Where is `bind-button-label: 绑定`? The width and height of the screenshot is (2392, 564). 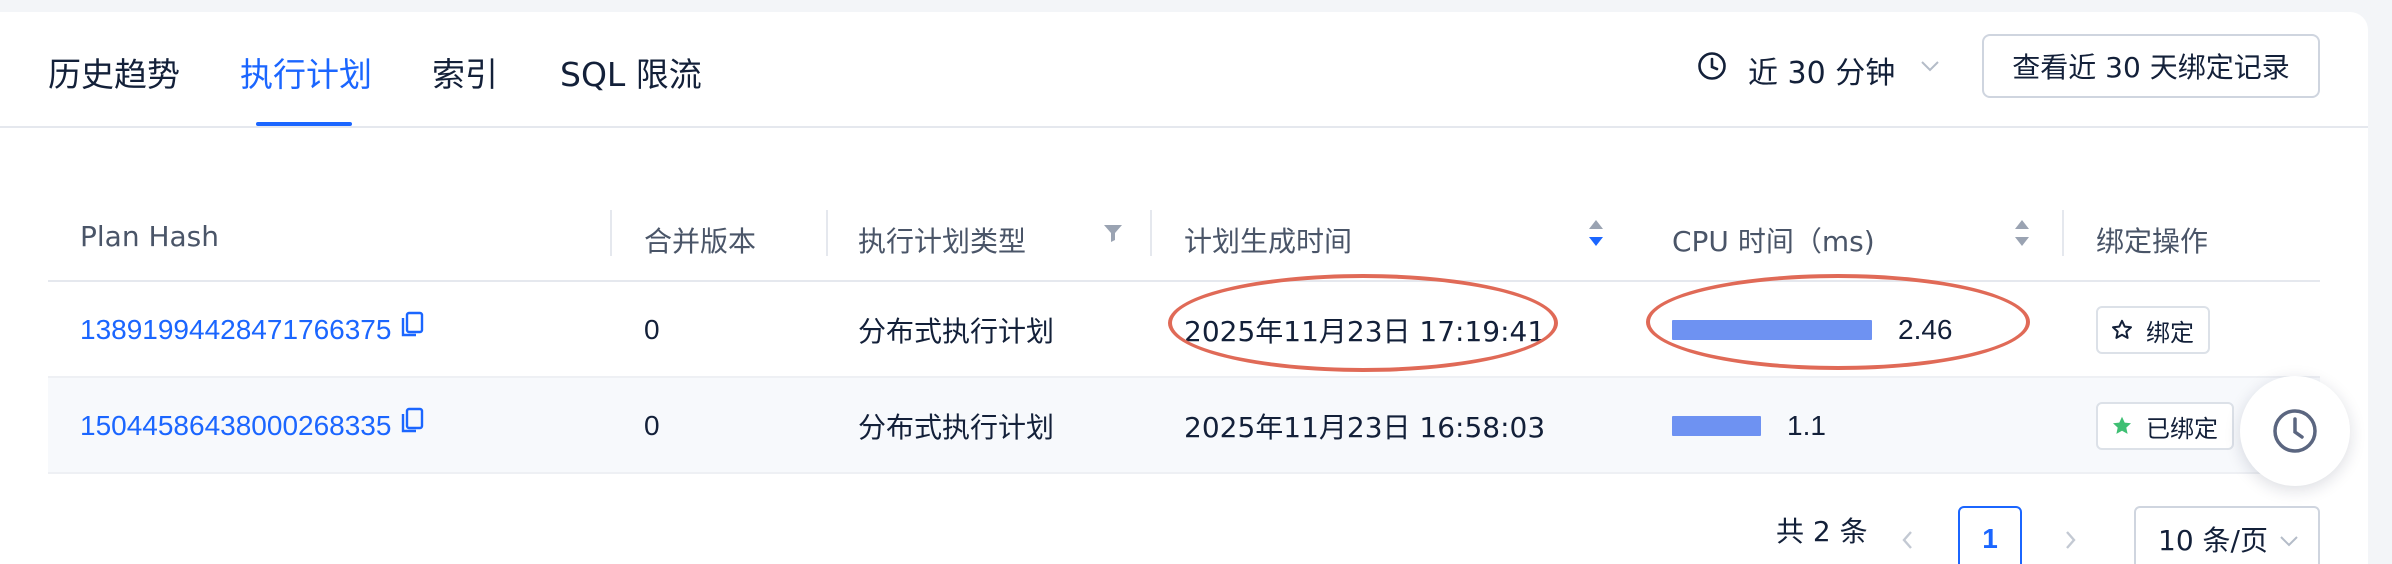 bind-button-label: 绑定 is located at coordinates (2170, 332).